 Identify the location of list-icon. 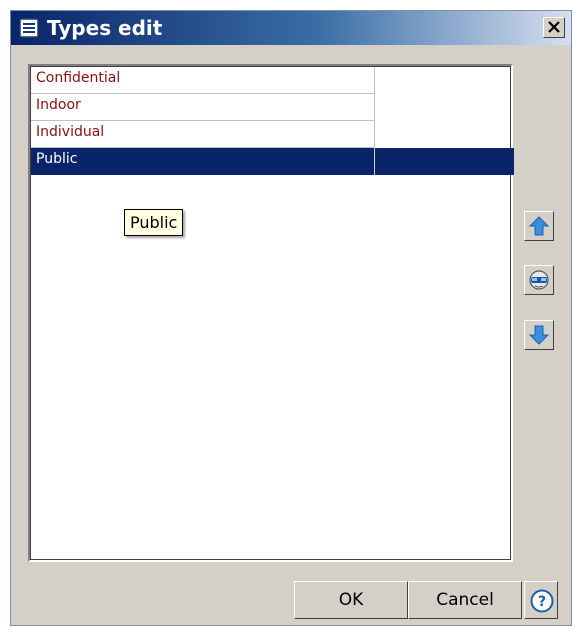
(29, 28).